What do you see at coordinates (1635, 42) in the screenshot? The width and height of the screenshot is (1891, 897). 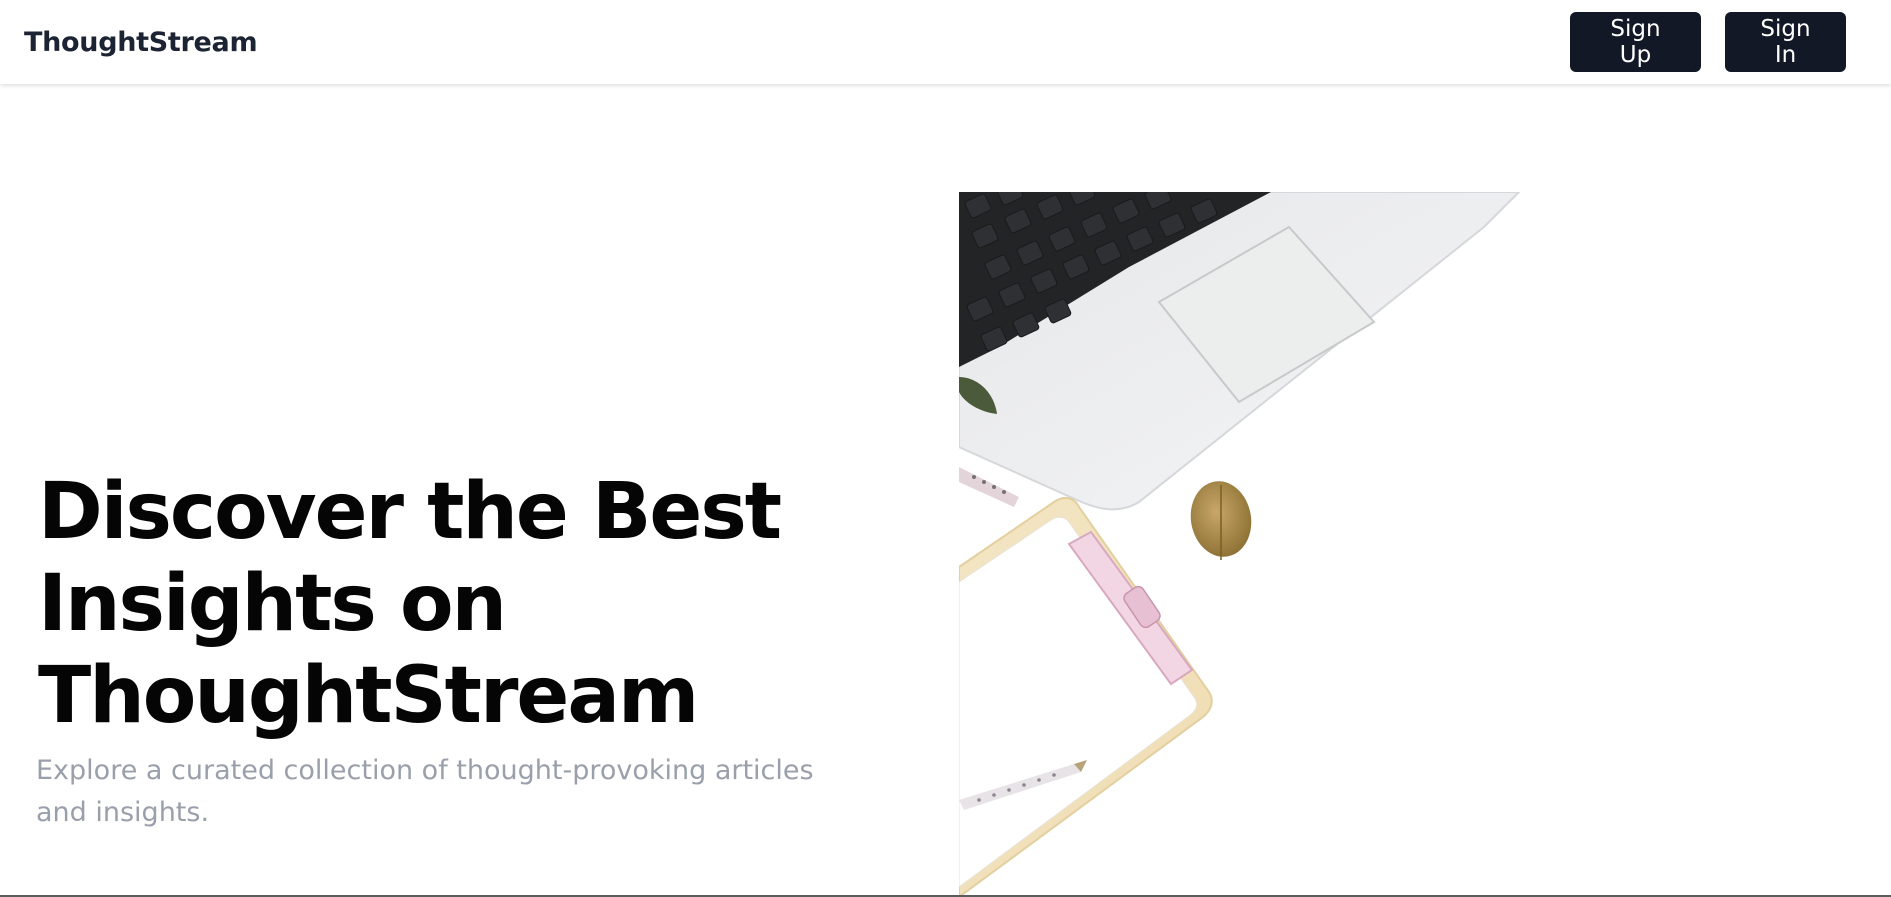 I see `sign-up-button: Sign Up` at bounding box center [1635, 42].